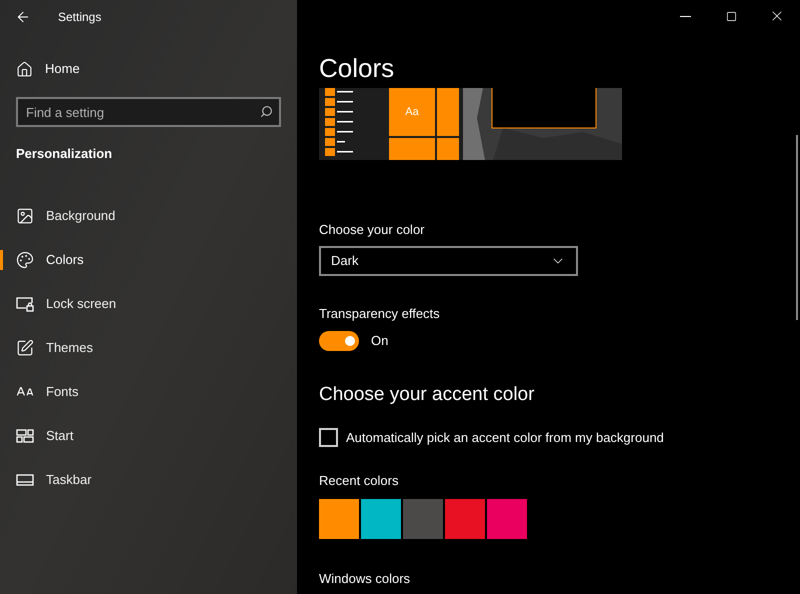 This screenshot has height=594, width=800. What do you see at coordinates (328, 437) in the screenshot?
I see `checkbox` at bounding box center [328, 437].